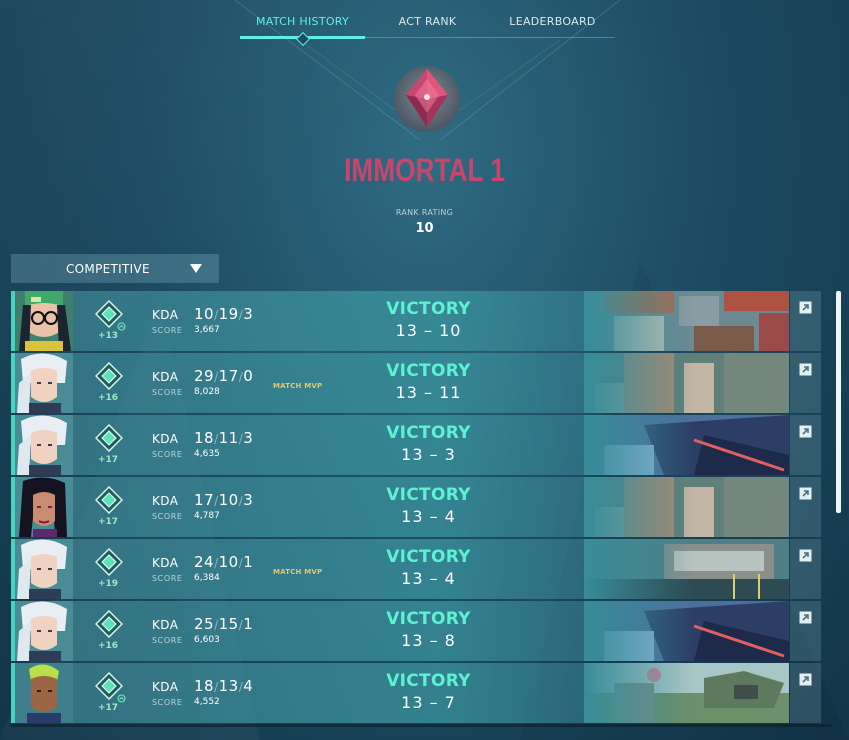  Describe the element at coordinates (196, 268) in the screenshot. I see `caret-down-icon` at that location.